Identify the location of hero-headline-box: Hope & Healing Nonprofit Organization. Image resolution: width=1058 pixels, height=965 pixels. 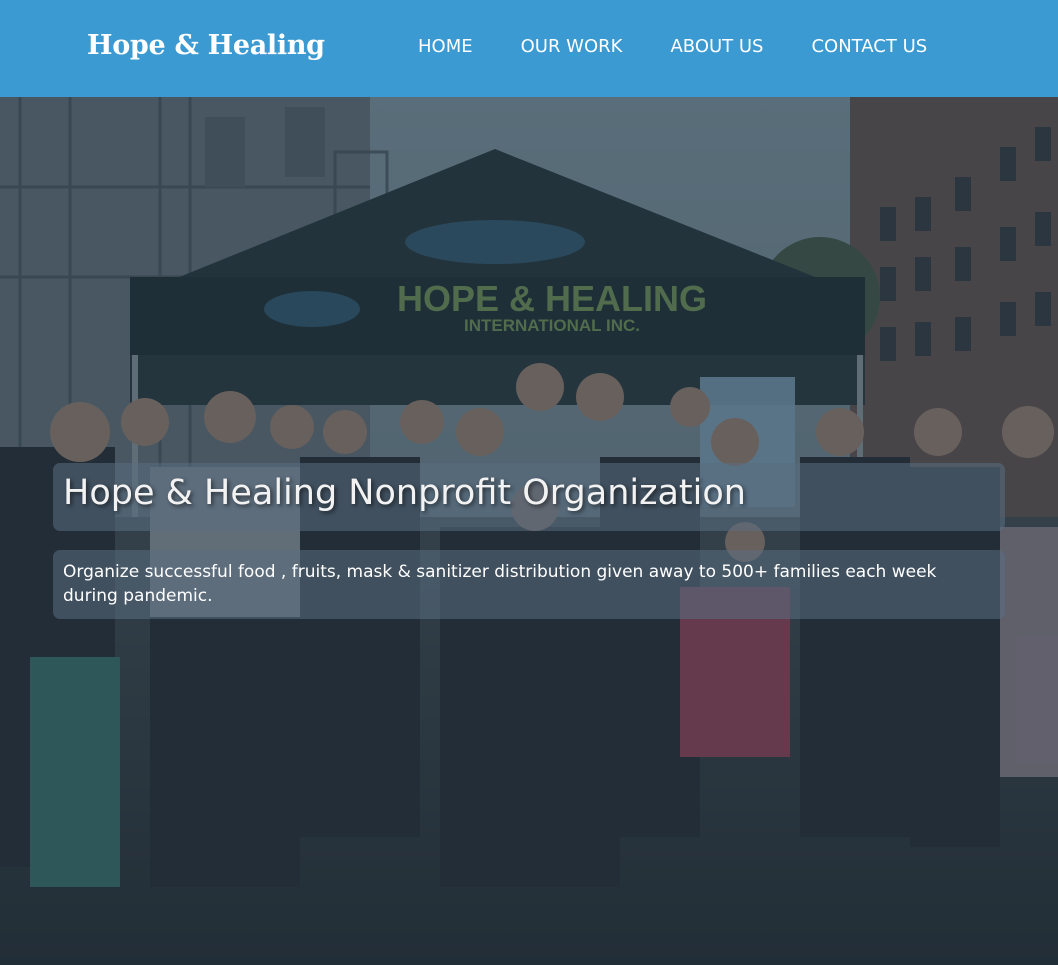
(529, 497).